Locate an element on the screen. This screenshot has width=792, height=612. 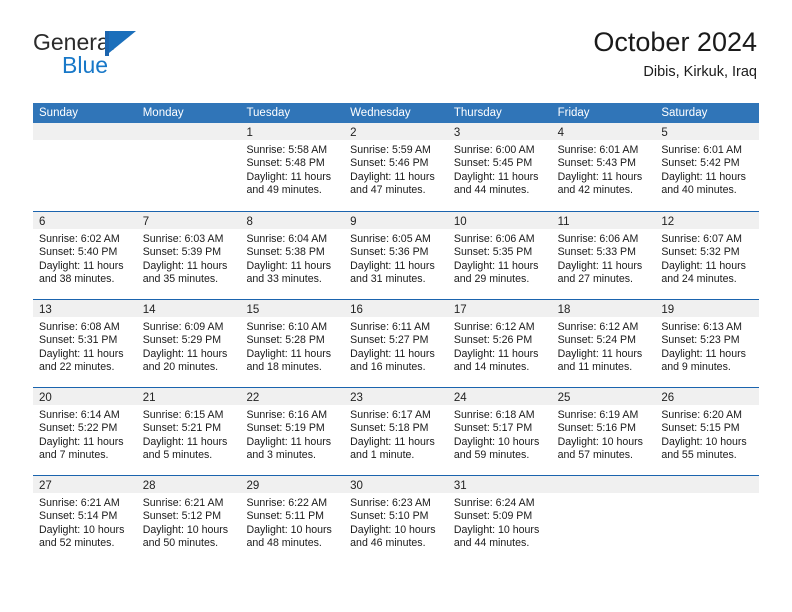
day-number-band: 11 is located at coordinates (603, 220).